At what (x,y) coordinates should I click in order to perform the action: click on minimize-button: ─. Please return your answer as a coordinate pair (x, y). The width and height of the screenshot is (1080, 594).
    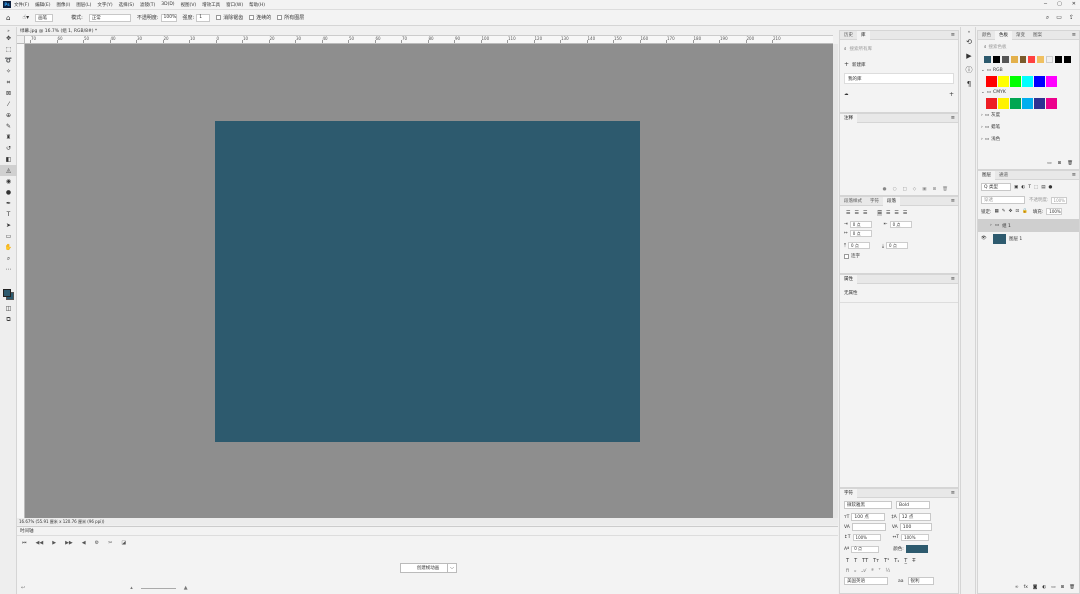
    Looking at the image, I should click on (1045, 4).